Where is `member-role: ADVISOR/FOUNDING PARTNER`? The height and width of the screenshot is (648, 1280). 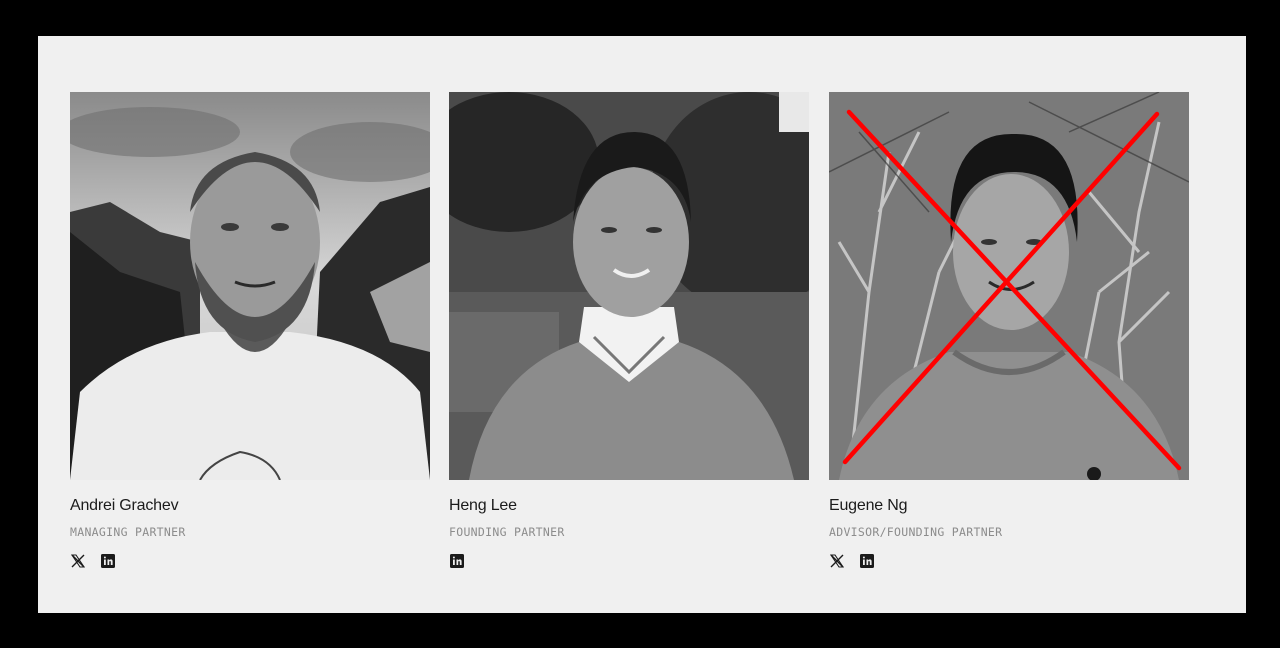 member-role: ADVISOR/FOUNDING PARTNER is located at coordinates (916, 532).